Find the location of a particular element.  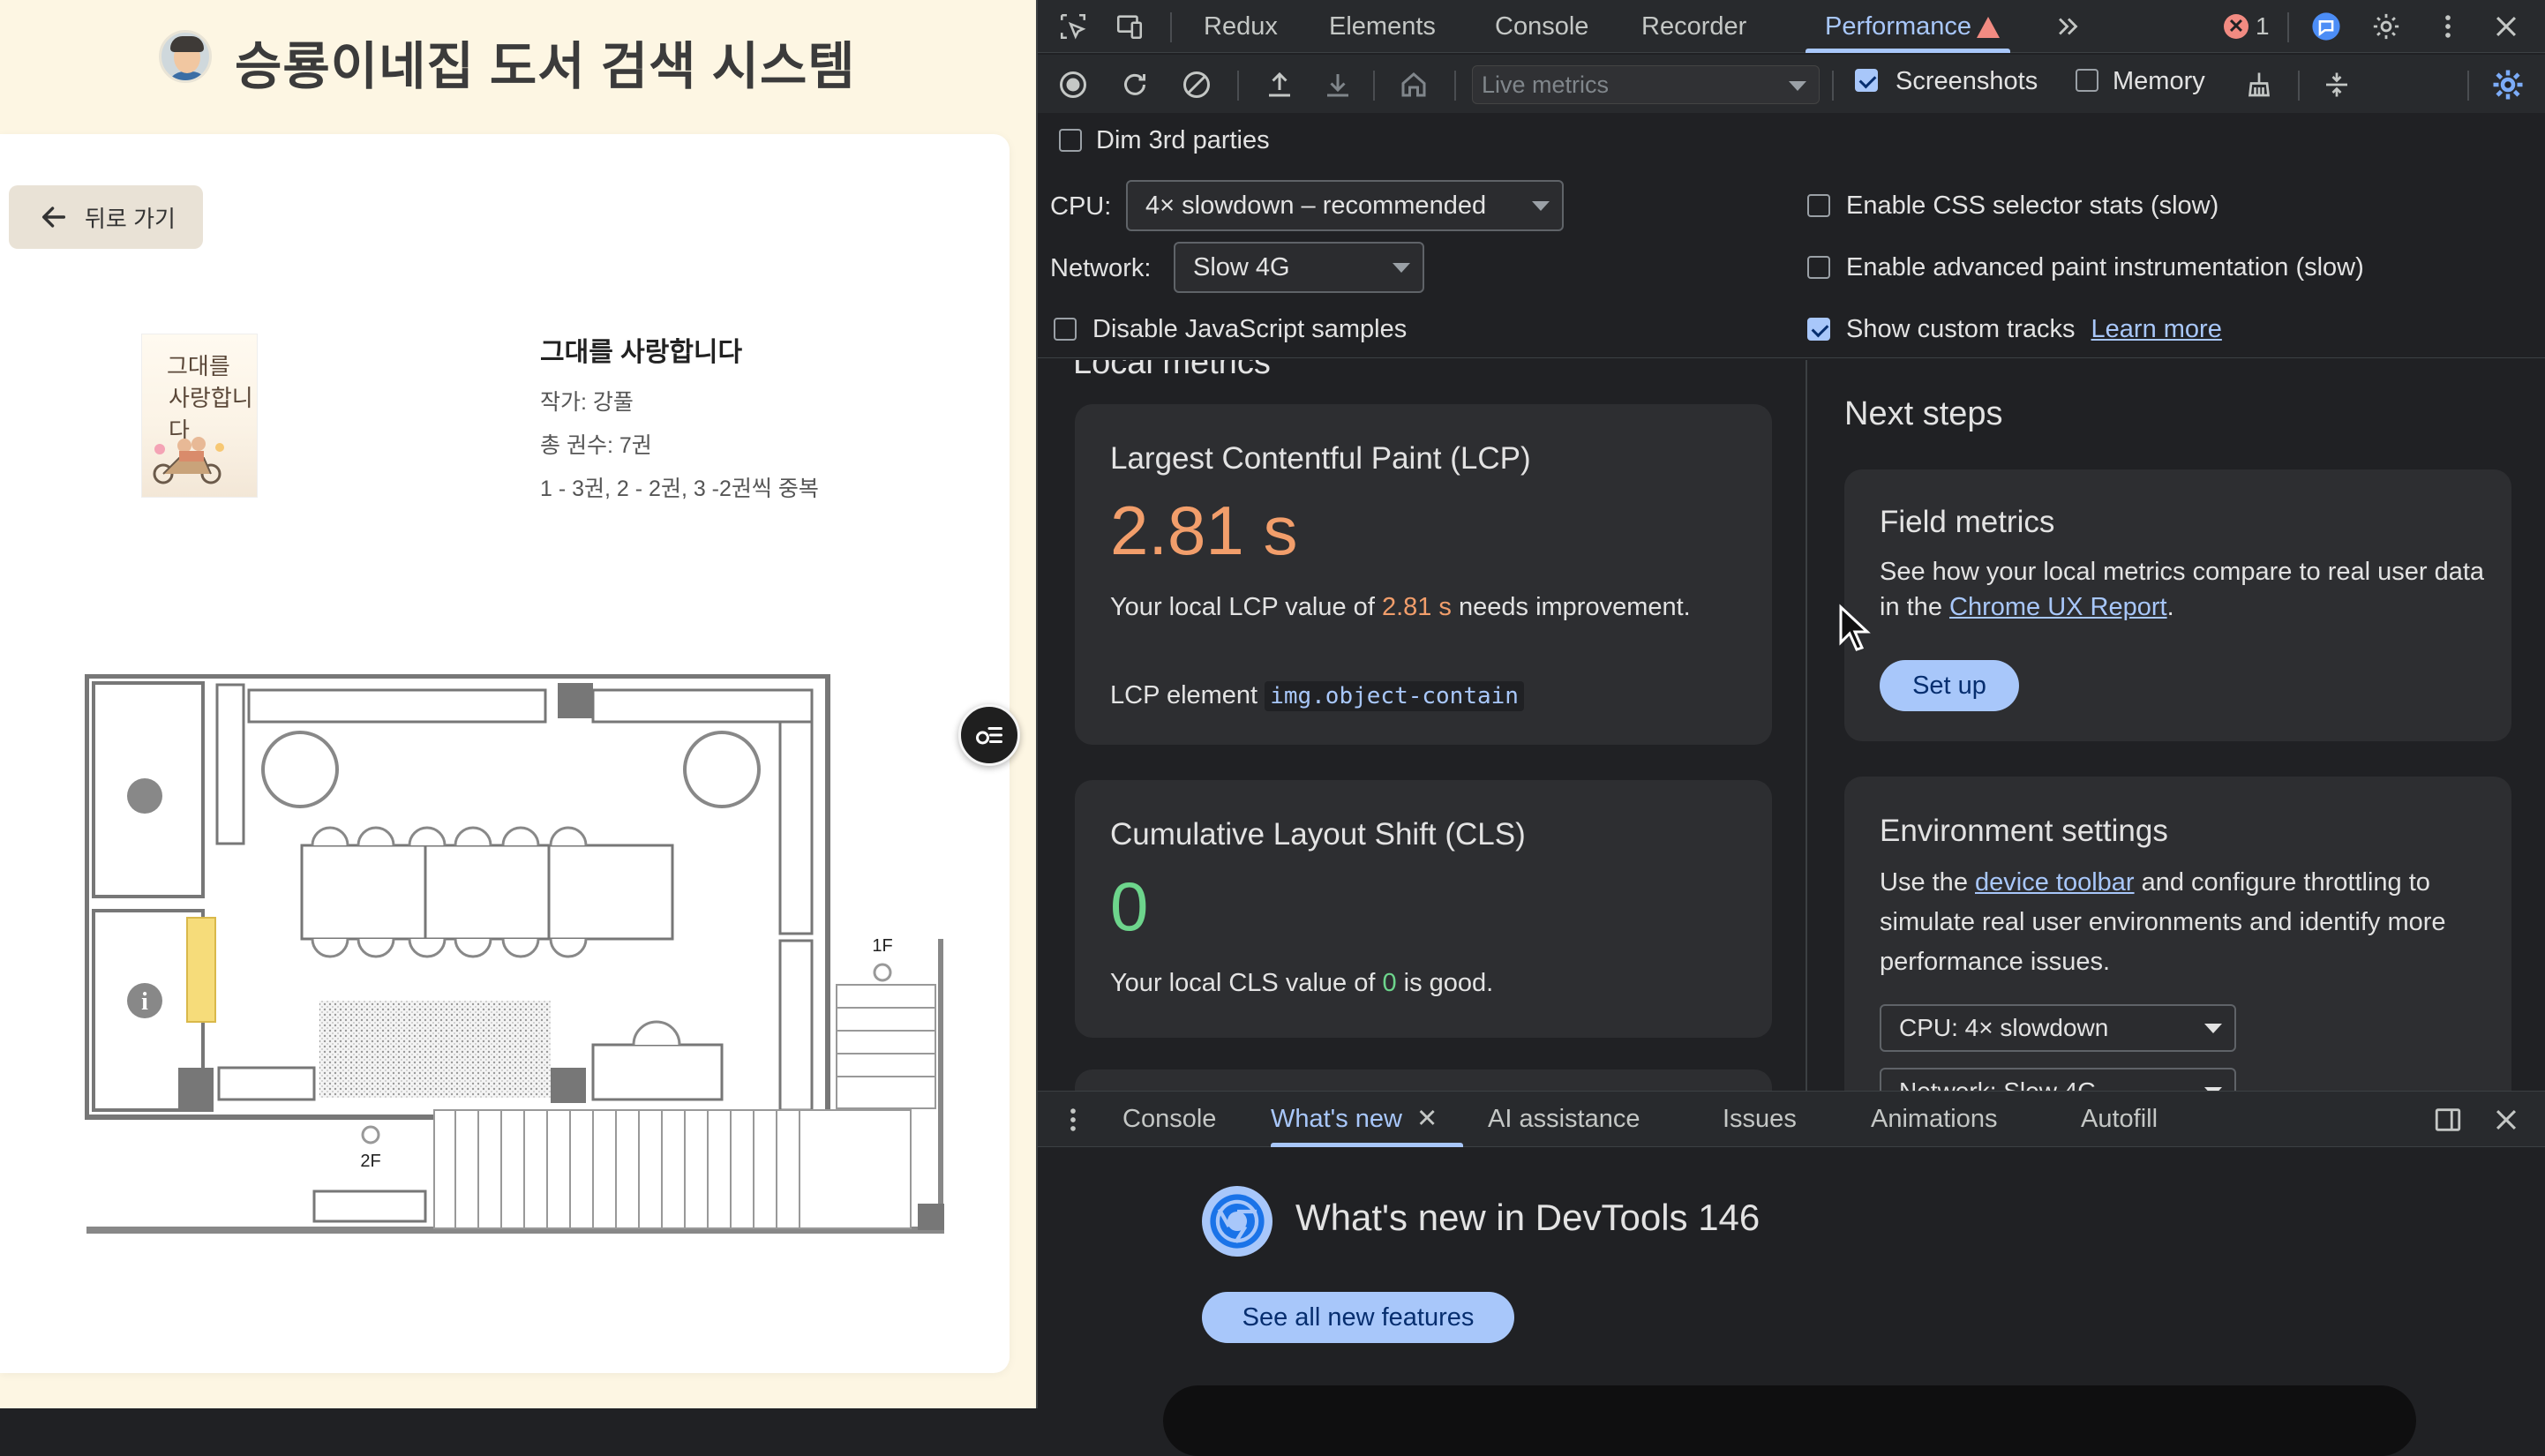

filter-list-icon is located at coordinates (989, 736).